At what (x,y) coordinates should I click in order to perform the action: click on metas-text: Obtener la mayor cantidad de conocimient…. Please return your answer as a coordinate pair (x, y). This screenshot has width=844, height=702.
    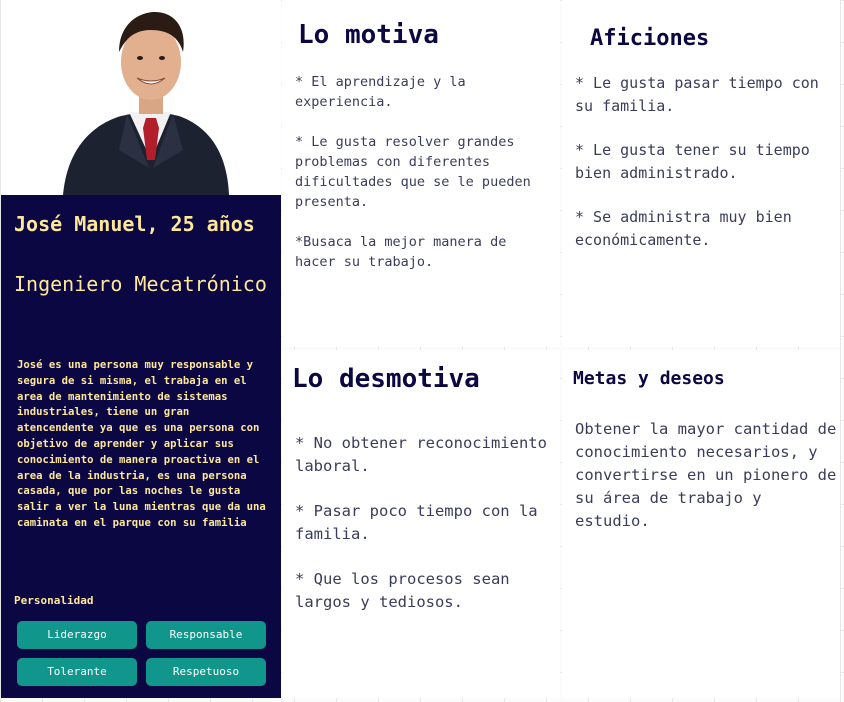
    Looking at the image, I should click on (706, 475).